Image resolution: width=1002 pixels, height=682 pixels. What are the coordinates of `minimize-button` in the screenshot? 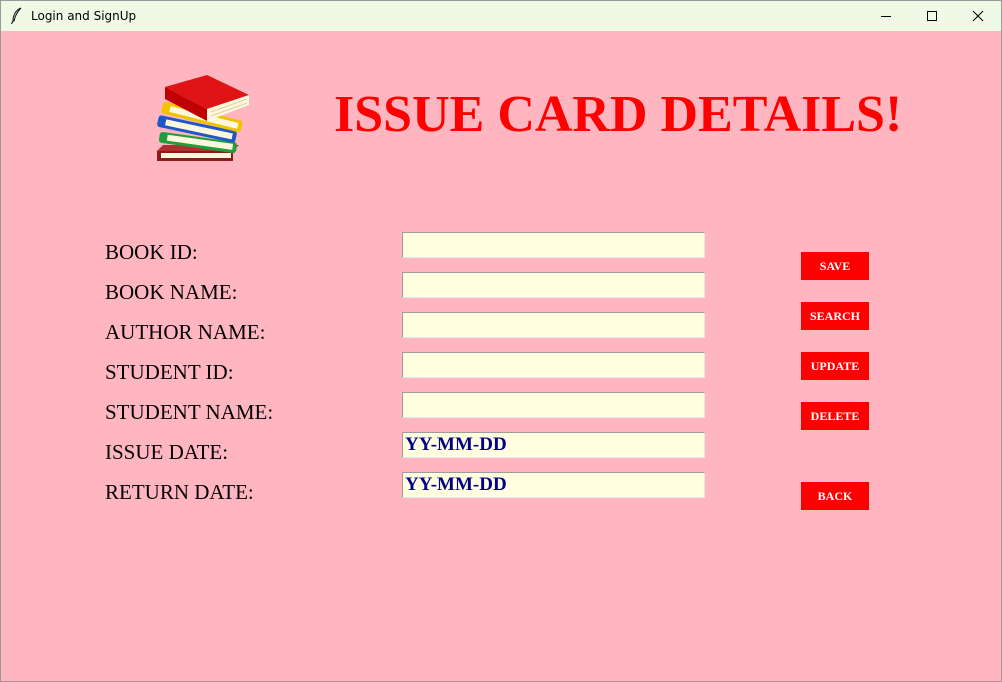 It's located at (886, 16).